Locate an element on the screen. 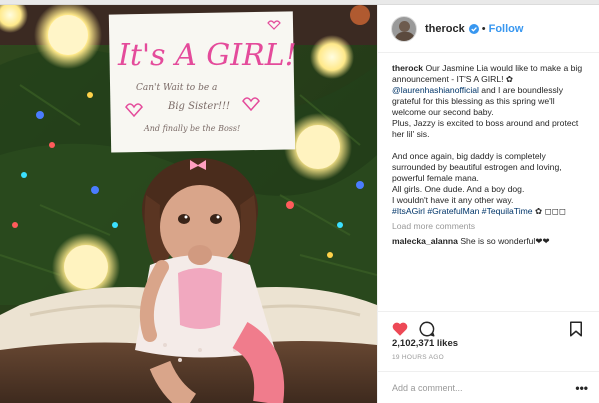 Image resolution: width=599 pixels, height=403 pixels. post-header: therock • Follow is located at coordinates (488, 29).